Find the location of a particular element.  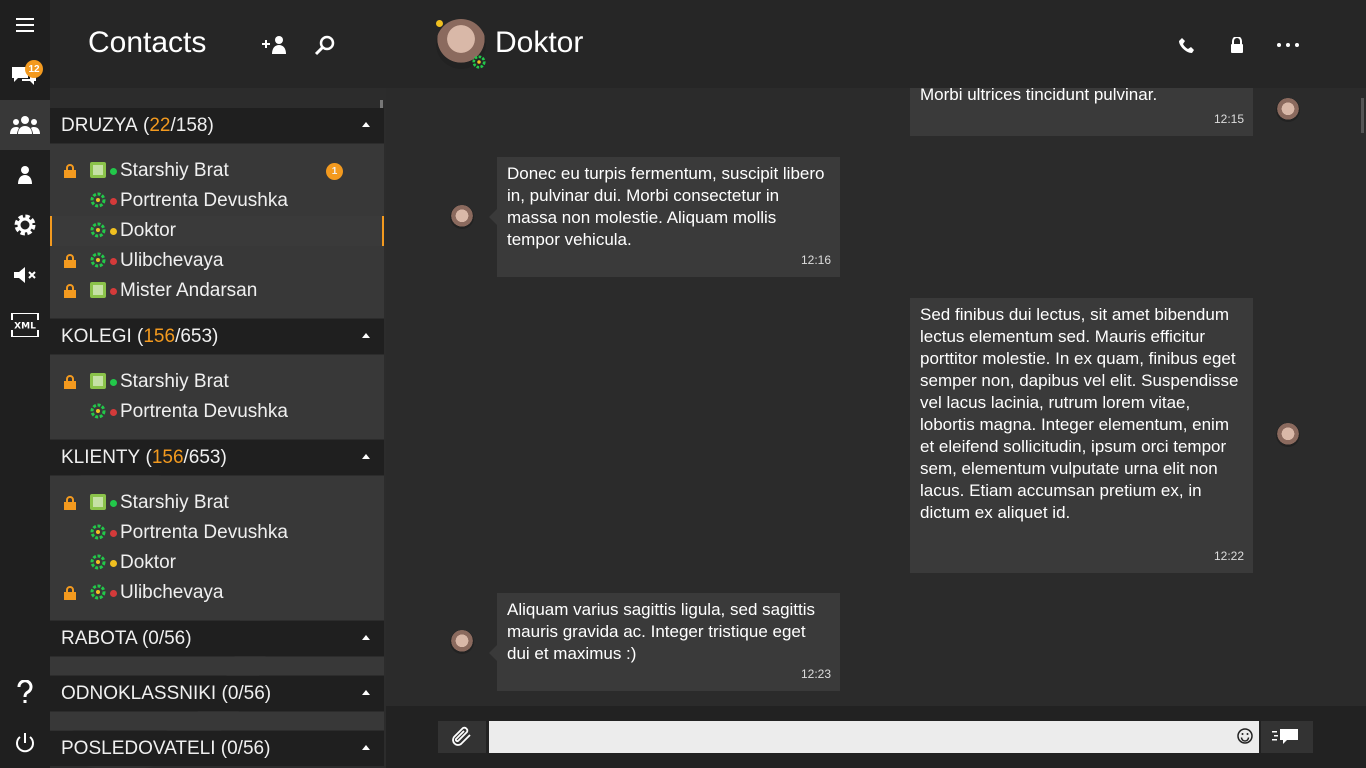

group-header-klienty: KLIENTY (156/653) is located at coordinates (217, 457).